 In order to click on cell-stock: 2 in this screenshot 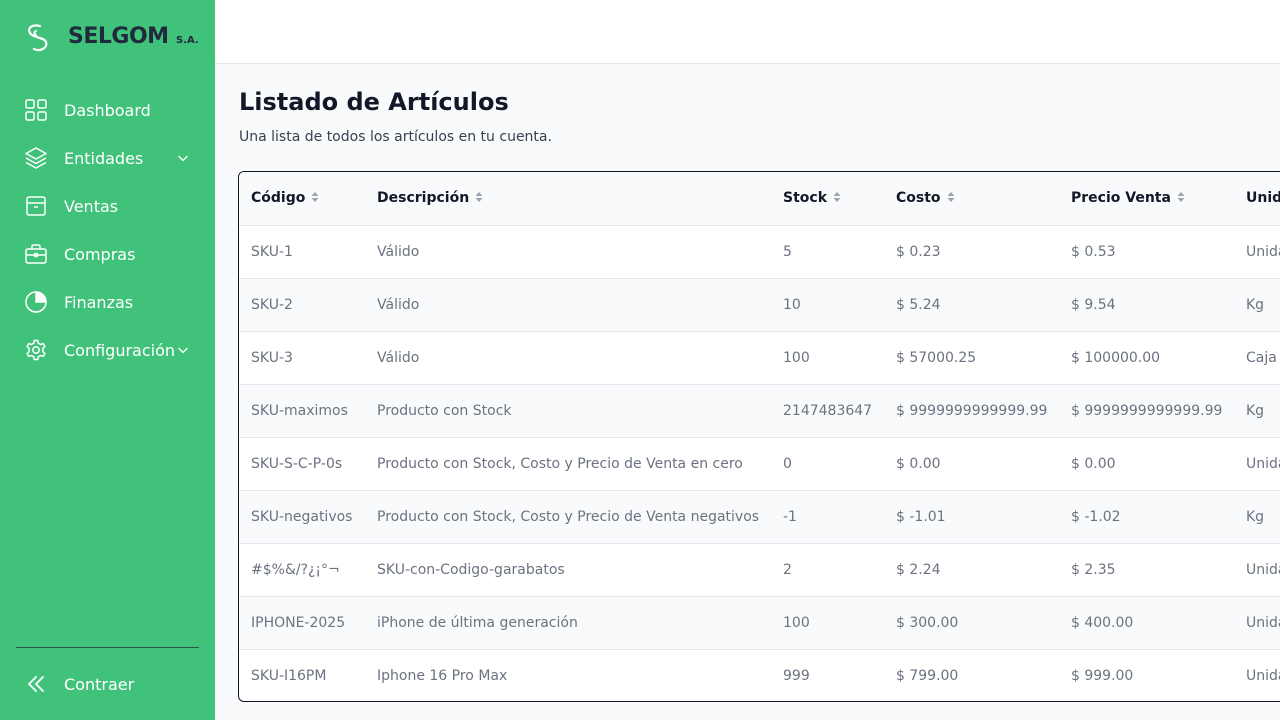, I will do `click(787, 569)`.